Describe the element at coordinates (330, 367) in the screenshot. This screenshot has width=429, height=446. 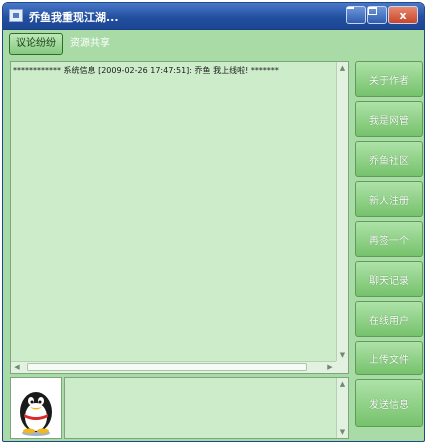
I see `scroll-right-icon: ▶` at that location.